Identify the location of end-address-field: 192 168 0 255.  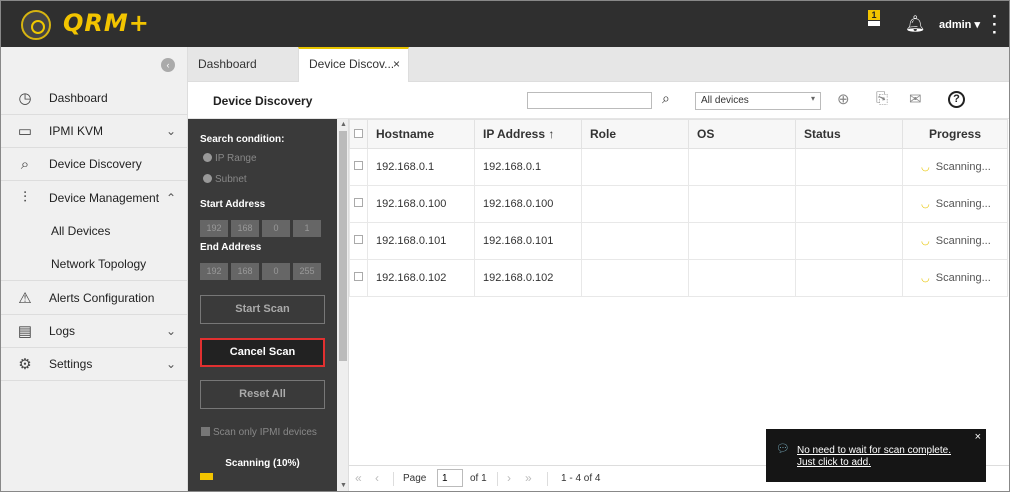
(262, 271).